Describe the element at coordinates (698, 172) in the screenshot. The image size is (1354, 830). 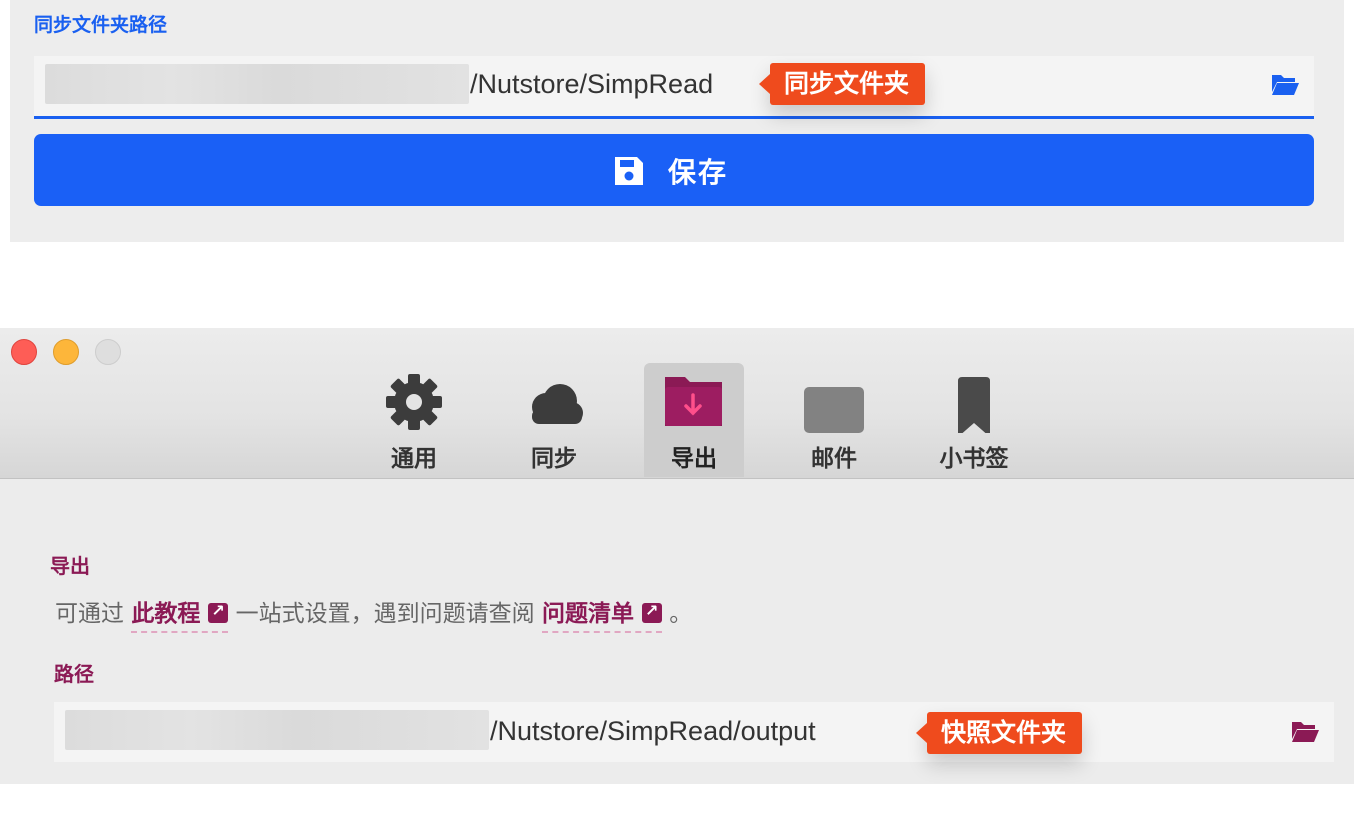
I see `save-label: 保存` at that location.